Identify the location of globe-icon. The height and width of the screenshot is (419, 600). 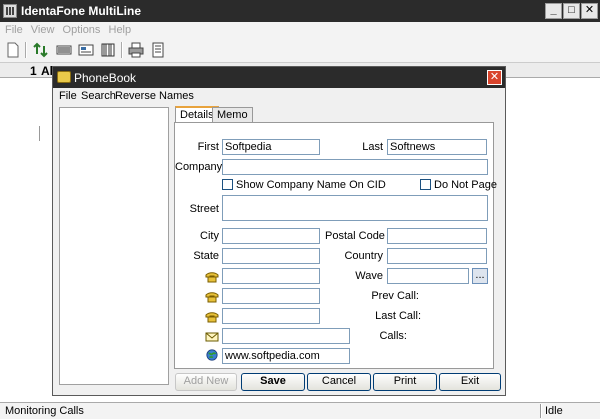
(212, 355).